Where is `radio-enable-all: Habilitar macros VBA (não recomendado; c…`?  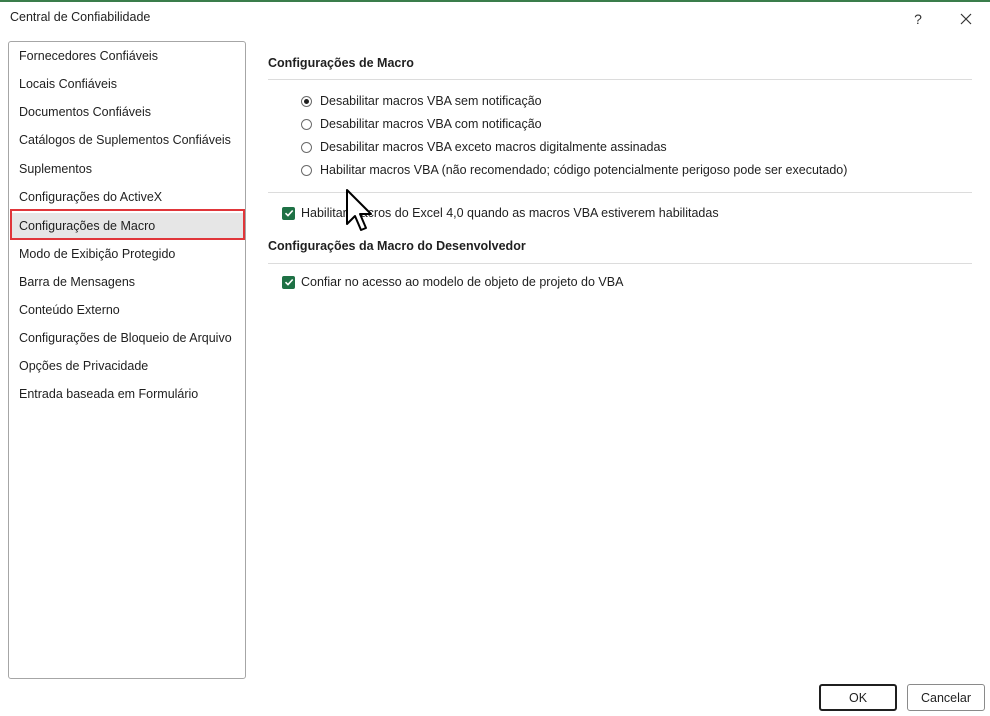 radio-enable-all: Habilitar macros VBA (não recomendado; c… is located at coordinates (574, 170).